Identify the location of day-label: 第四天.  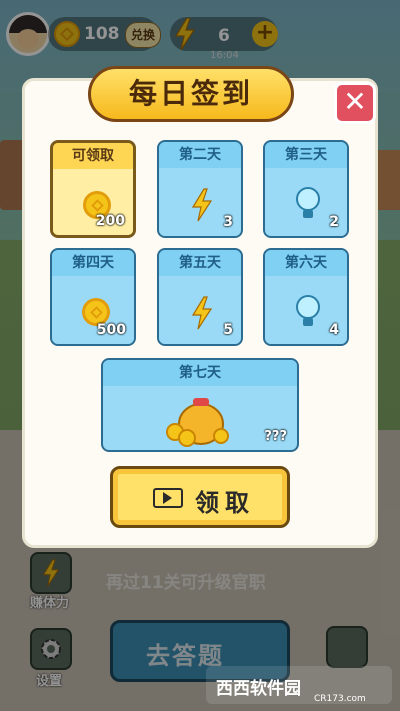
(93, 263).